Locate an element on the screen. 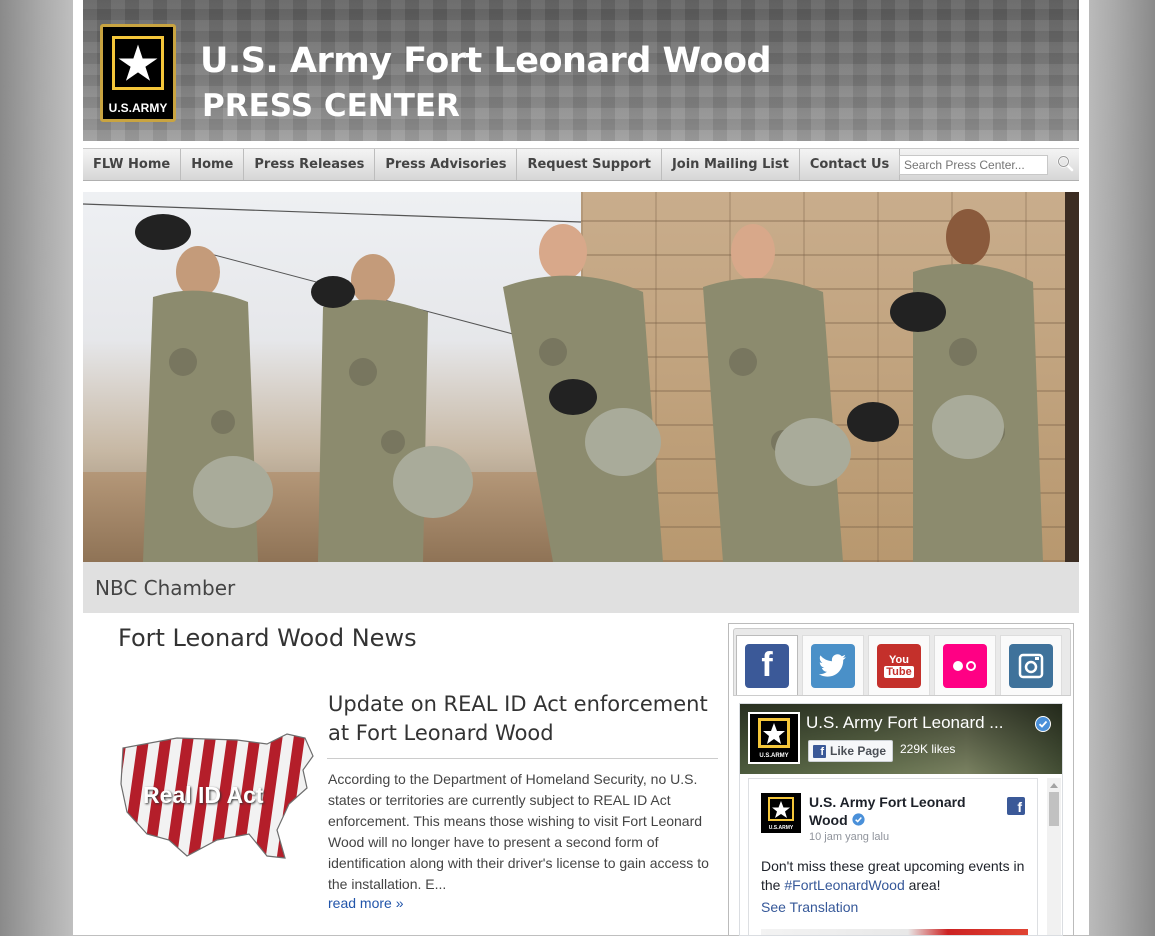 This screenshot has width=1155, height=936. nav-item-join-mailing-list: Join Mailing List is located at coordinates (731, 164).